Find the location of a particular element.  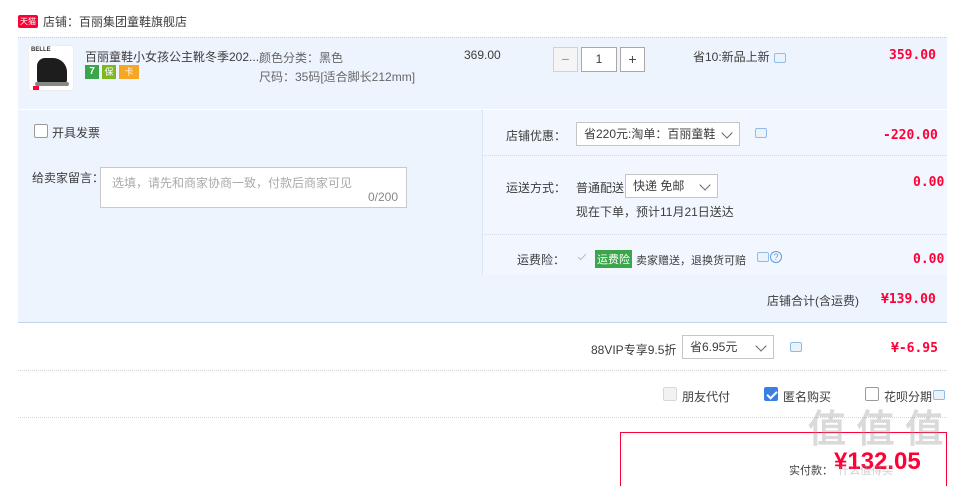

shipping-amount: 0.00 is located at coordinates (929, 182).